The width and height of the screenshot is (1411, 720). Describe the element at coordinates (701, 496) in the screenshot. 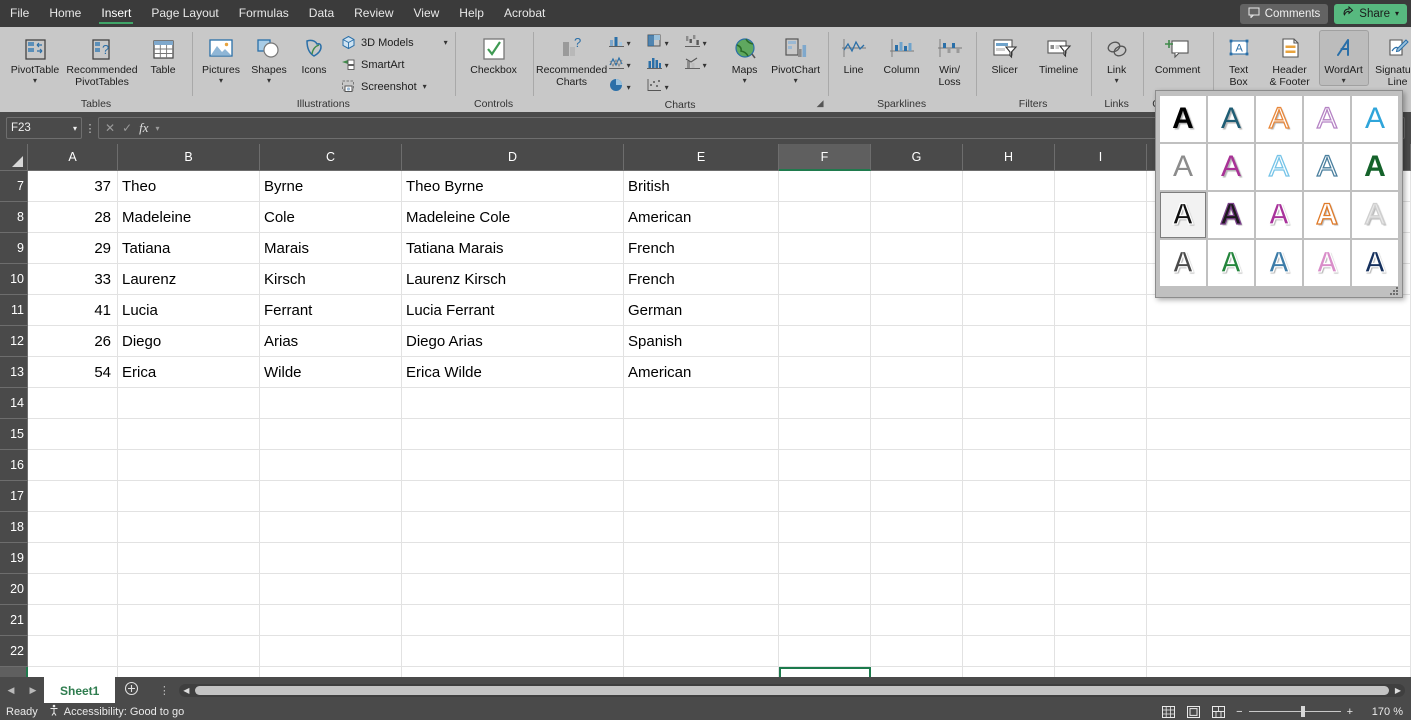

I see `cell-E17` at that location.